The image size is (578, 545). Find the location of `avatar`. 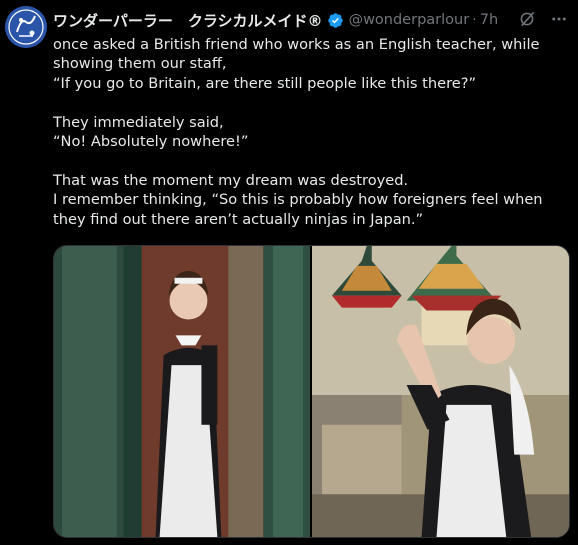

avatar is located at coordinates (26, 27).